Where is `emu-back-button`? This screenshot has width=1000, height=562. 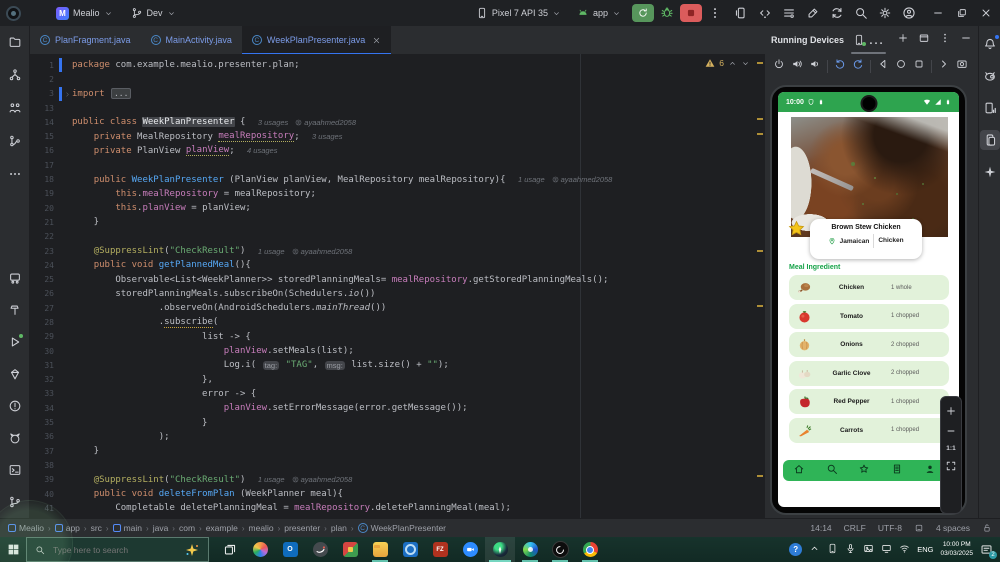
emu-back-button is located at coordinates (883, 66).